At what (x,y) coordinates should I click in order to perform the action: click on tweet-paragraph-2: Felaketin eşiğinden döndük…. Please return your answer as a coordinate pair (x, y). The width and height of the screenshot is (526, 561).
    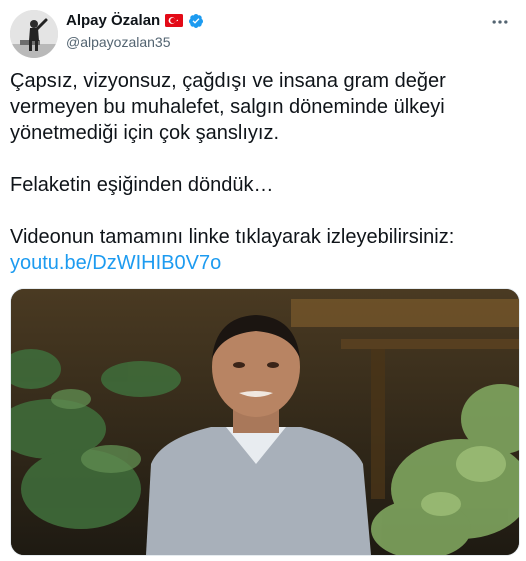
    Looking at the image, I should click on (142, 185).